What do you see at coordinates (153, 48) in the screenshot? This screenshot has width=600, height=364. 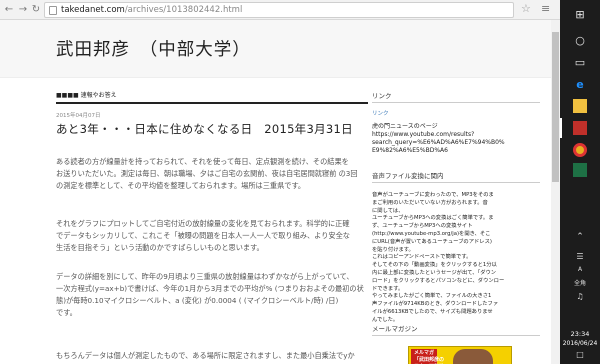 I see `blog-title: 武田邦彦 （中部大学）` at bounding box center [153, 48].